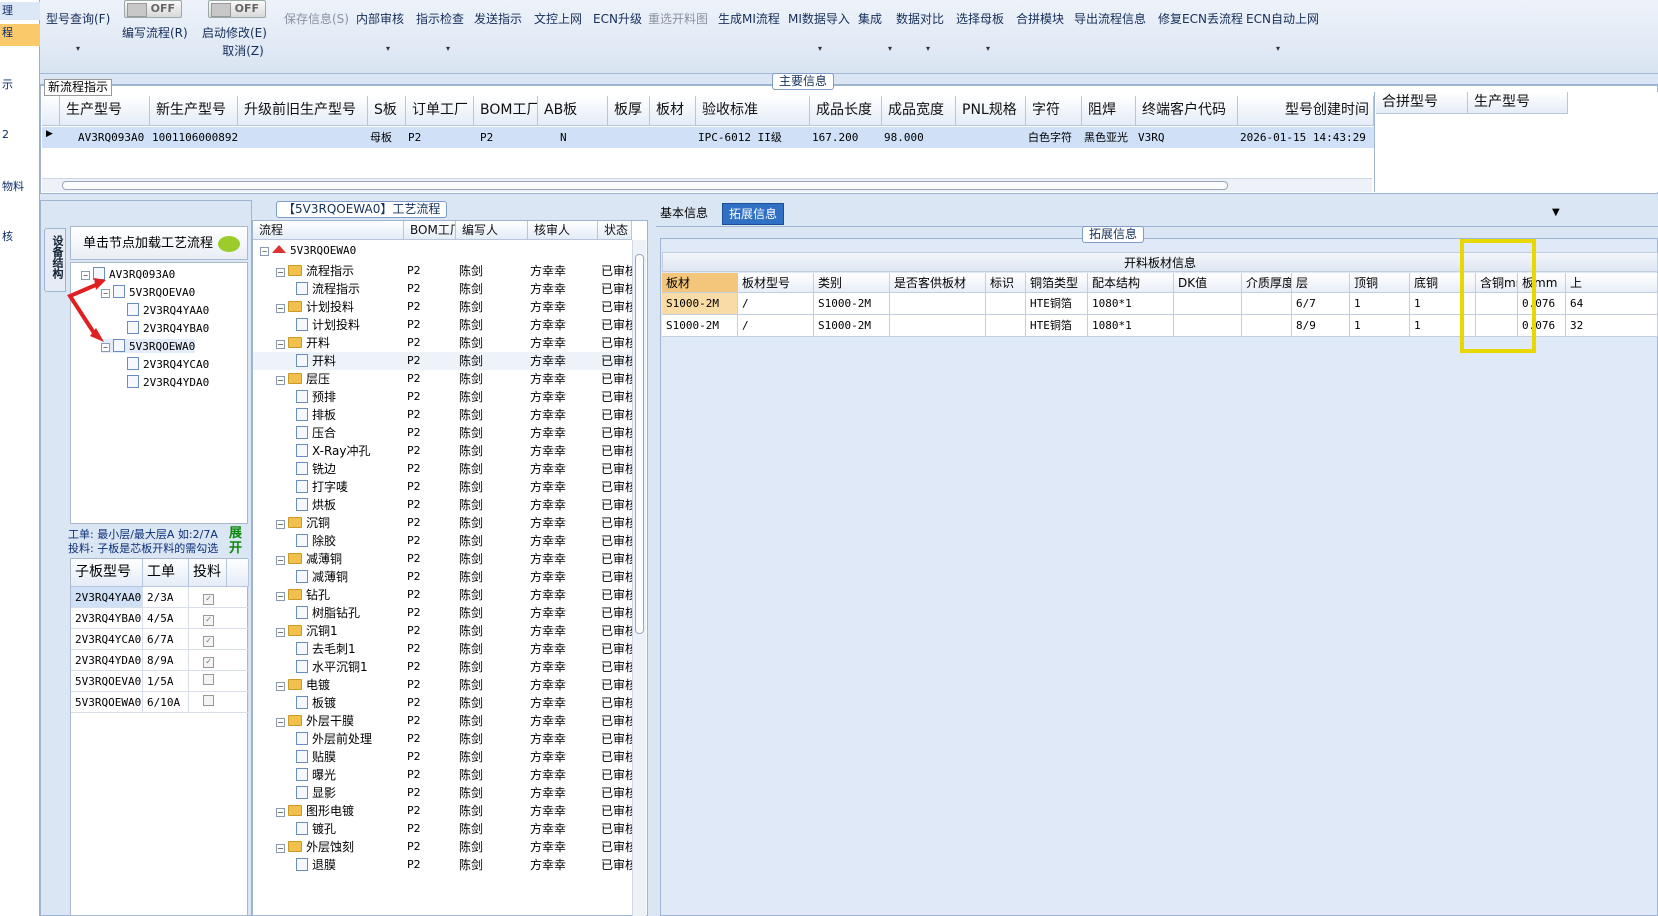 Image resolution: width=1658 pixels, height=916 pixels. Describe the element at coordinates (506, 111) in the screenshot. I see `main-info-header: BOM工厂` at that location.